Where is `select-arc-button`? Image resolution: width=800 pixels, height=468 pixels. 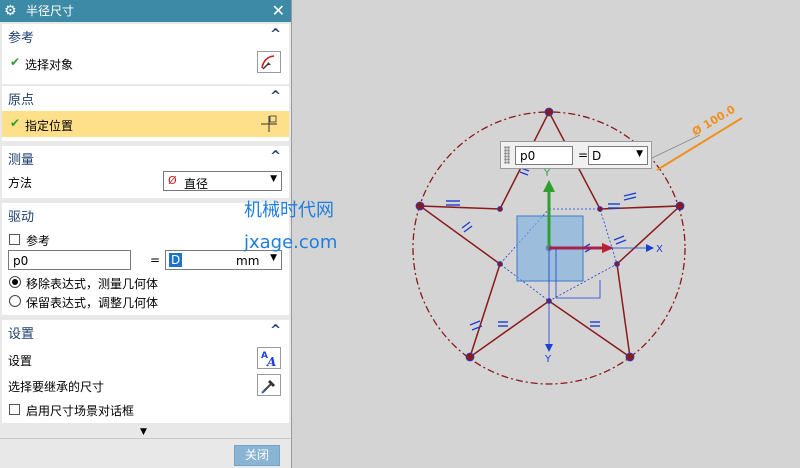 select-arc-button is located at coordinates (269, 62).